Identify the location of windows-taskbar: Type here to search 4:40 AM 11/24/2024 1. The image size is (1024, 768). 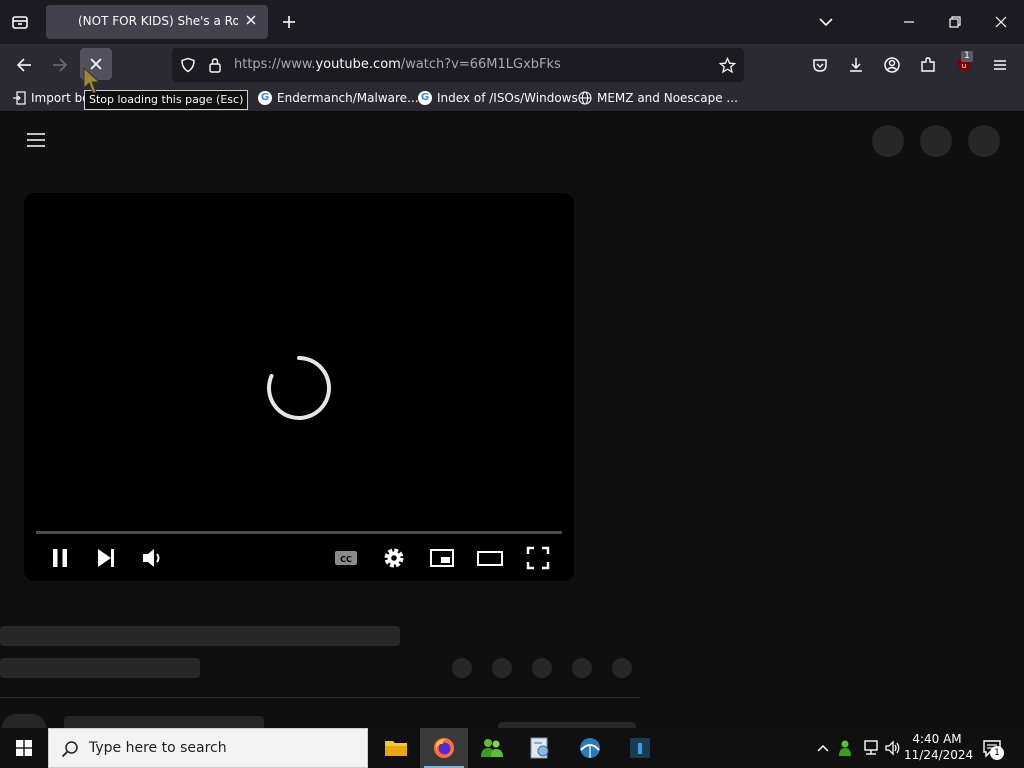
(512, 748).